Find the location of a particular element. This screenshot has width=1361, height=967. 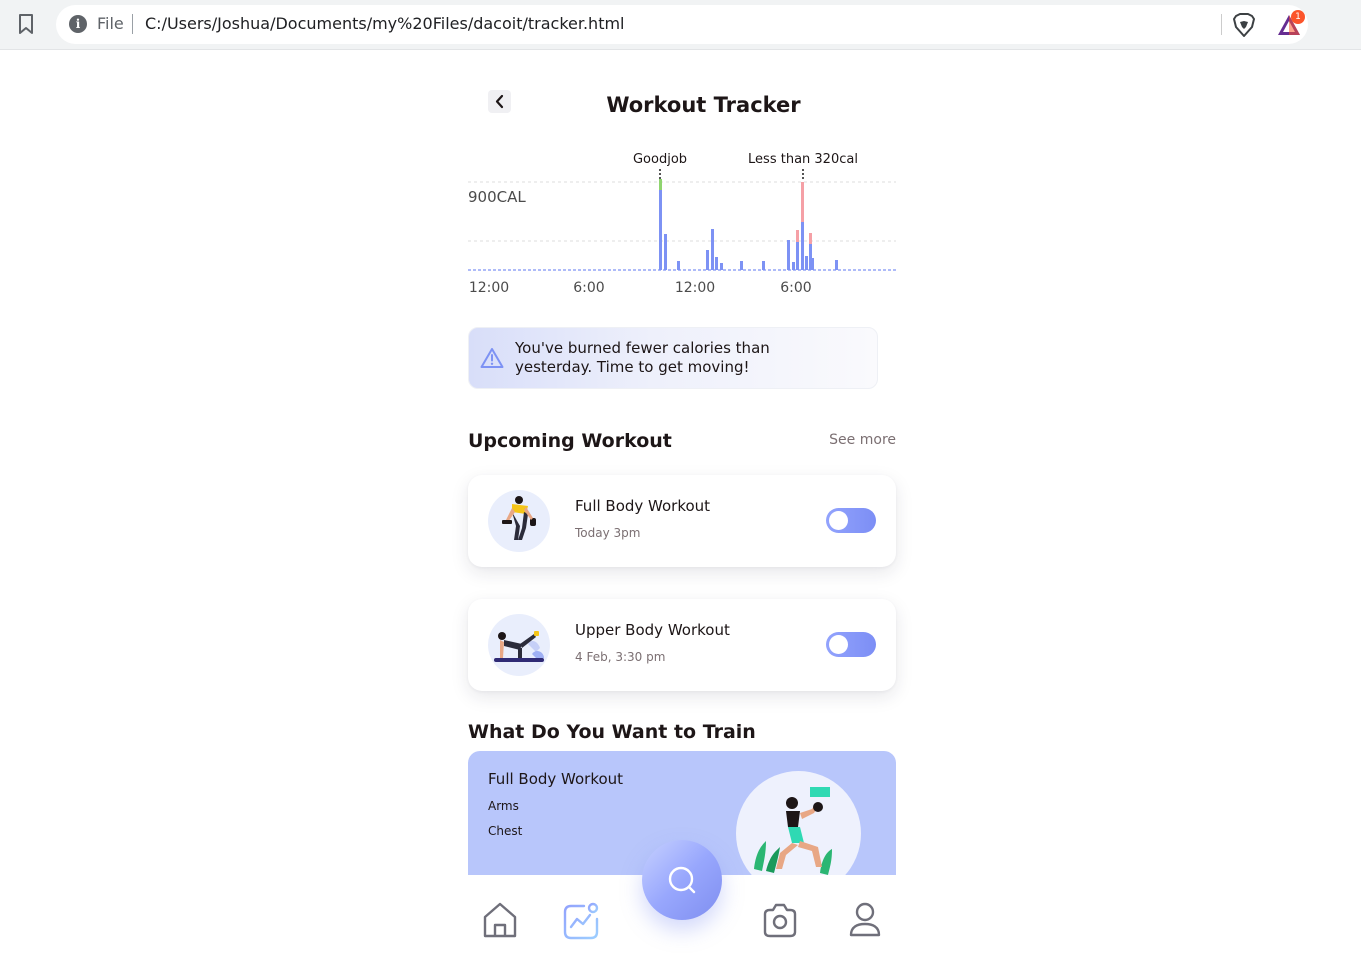

search-icon is located at coordinates (682, 880).